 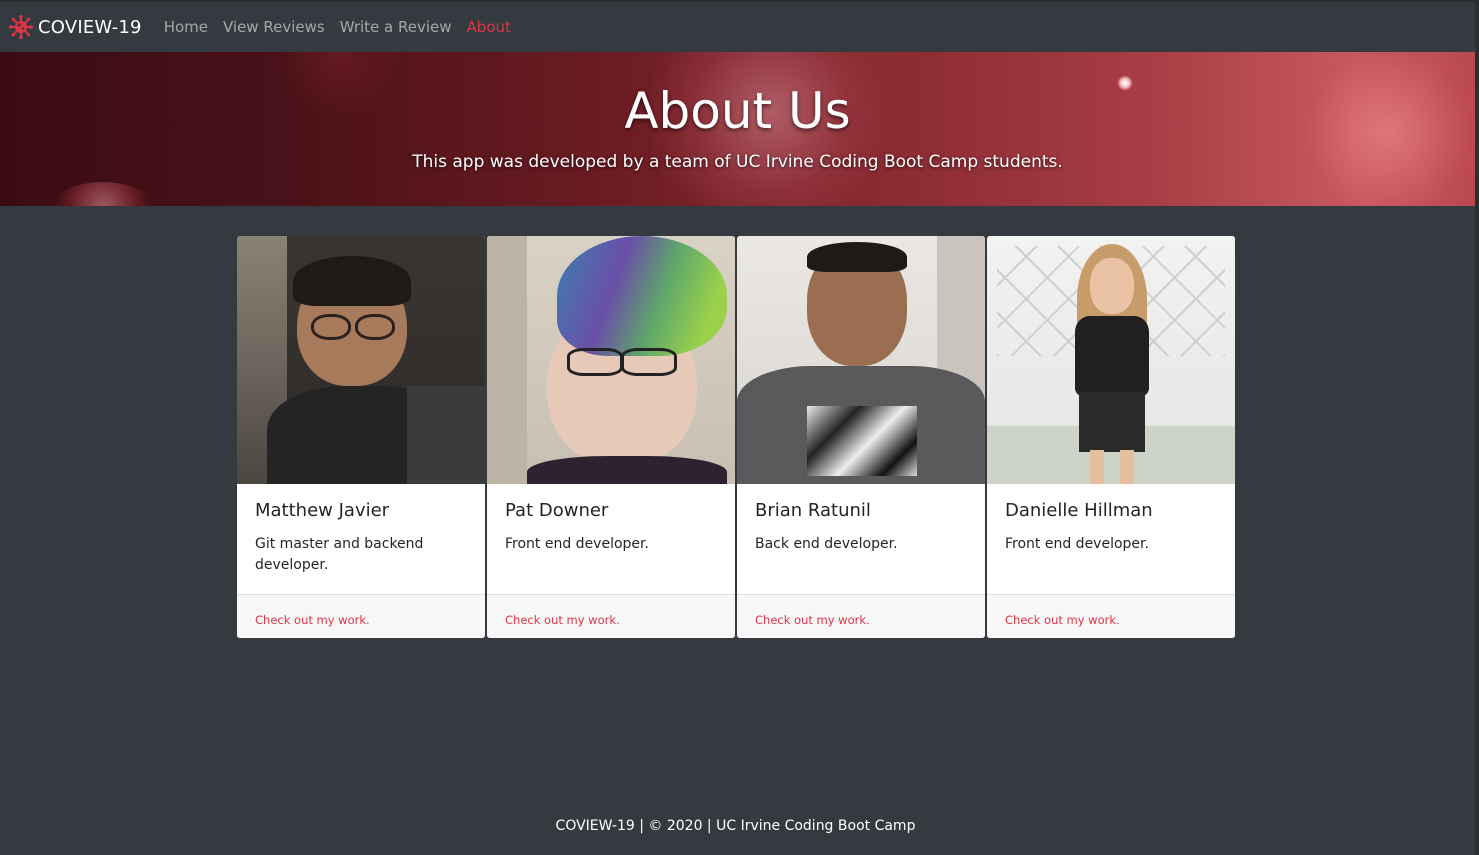 I want to click on card-body: Danielle Hillman Front end developer., so click(x=1111, y=539).